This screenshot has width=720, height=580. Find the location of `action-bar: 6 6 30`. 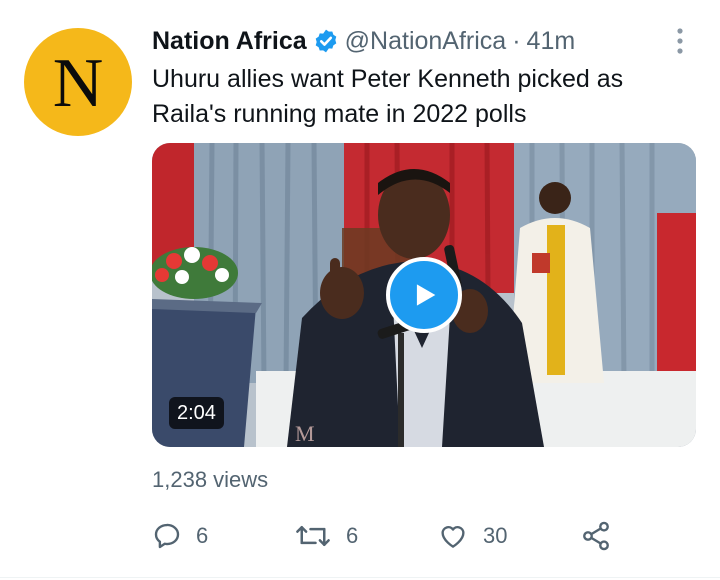

action-bar: 6 6 30 is located at coordinates (422, 536).